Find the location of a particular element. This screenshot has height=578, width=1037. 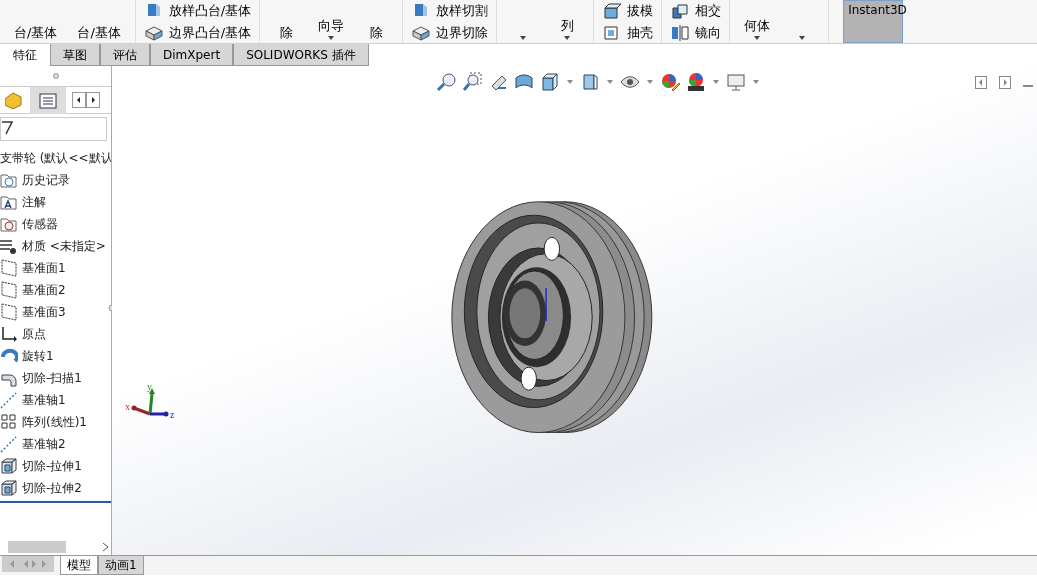

appearance-icon is located at coordinates (670, 82).